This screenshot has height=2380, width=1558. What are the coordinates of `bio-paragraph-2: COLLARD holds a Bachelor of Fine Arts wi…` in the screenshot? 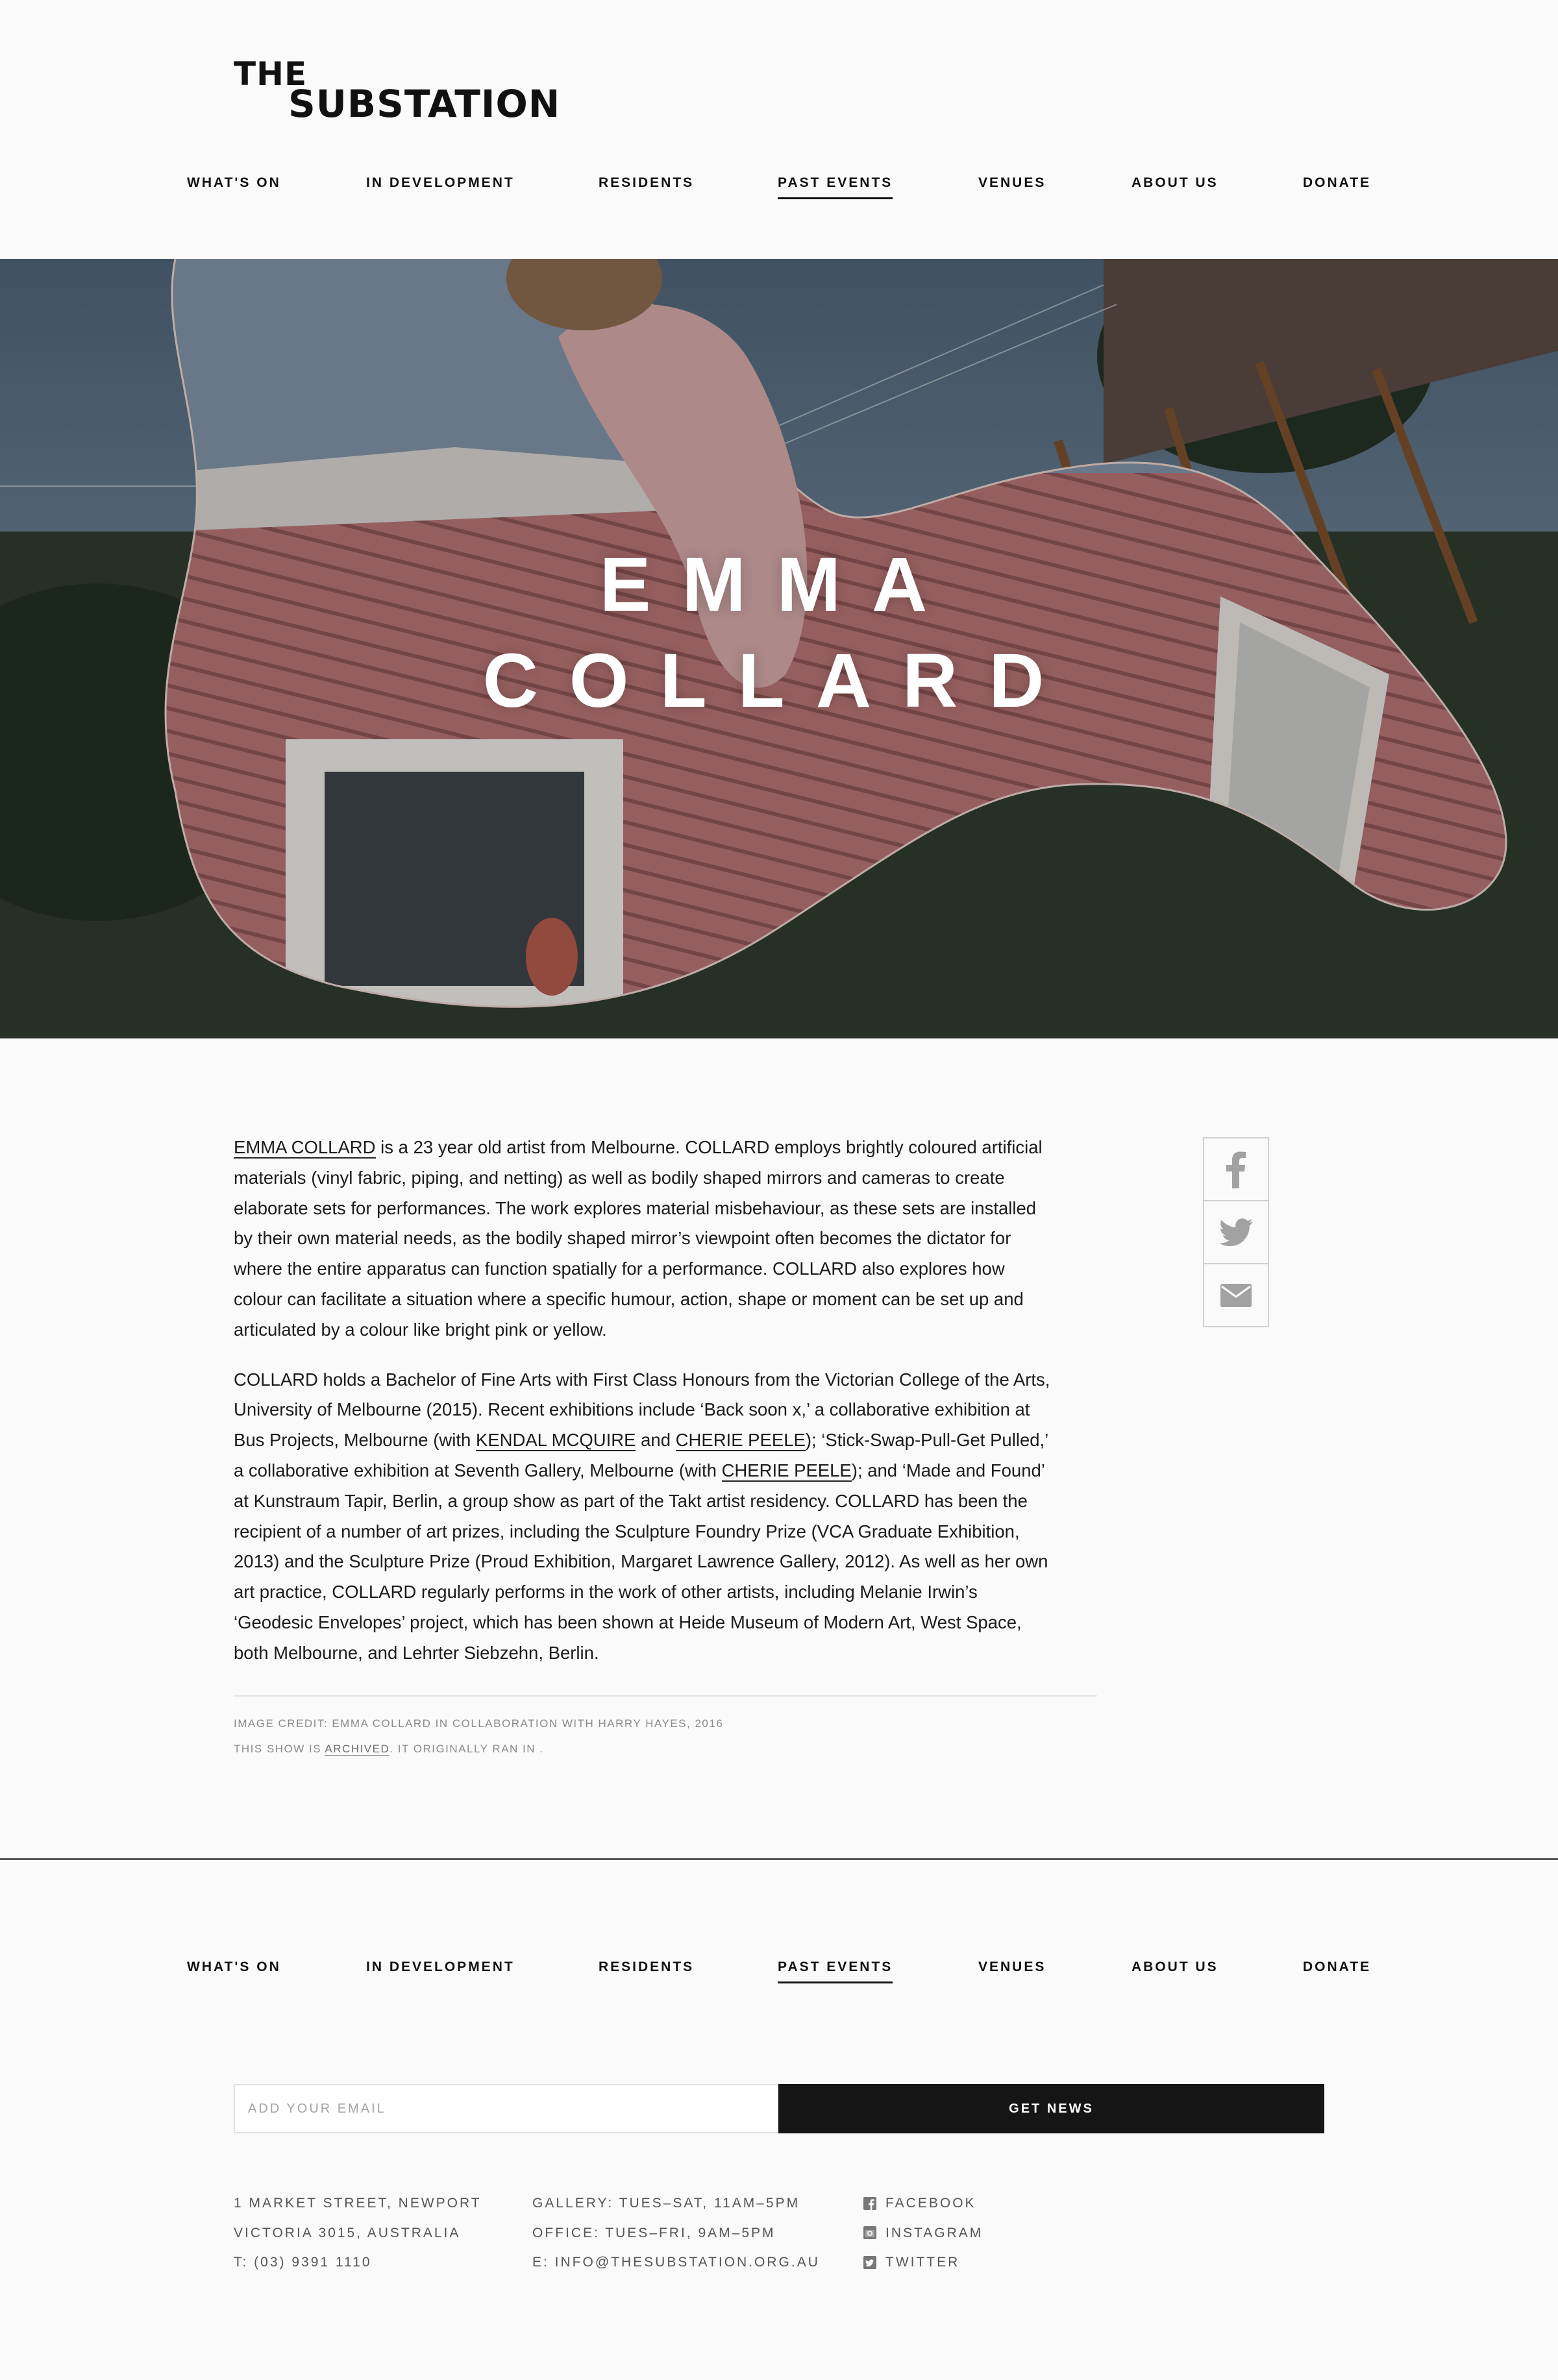 It's located at (643, 1517).